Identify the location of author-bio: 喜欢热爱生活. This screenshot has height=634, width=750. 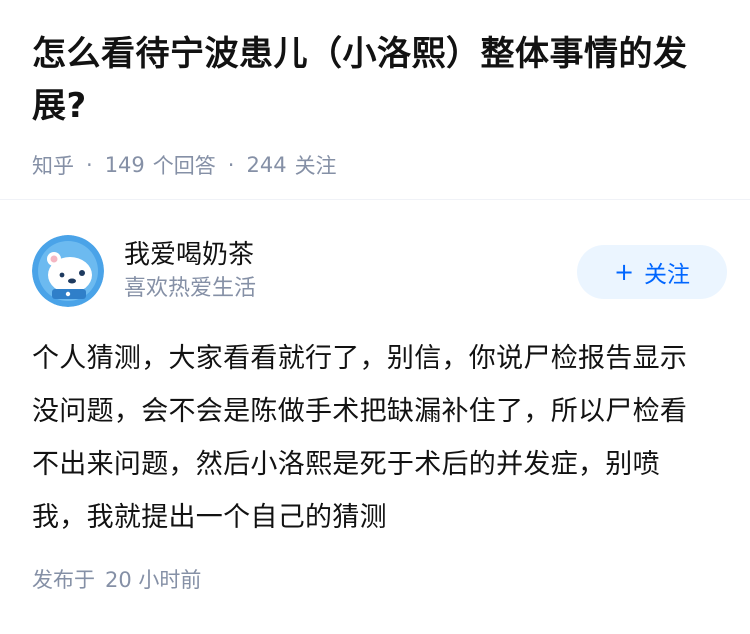
(190, 288).